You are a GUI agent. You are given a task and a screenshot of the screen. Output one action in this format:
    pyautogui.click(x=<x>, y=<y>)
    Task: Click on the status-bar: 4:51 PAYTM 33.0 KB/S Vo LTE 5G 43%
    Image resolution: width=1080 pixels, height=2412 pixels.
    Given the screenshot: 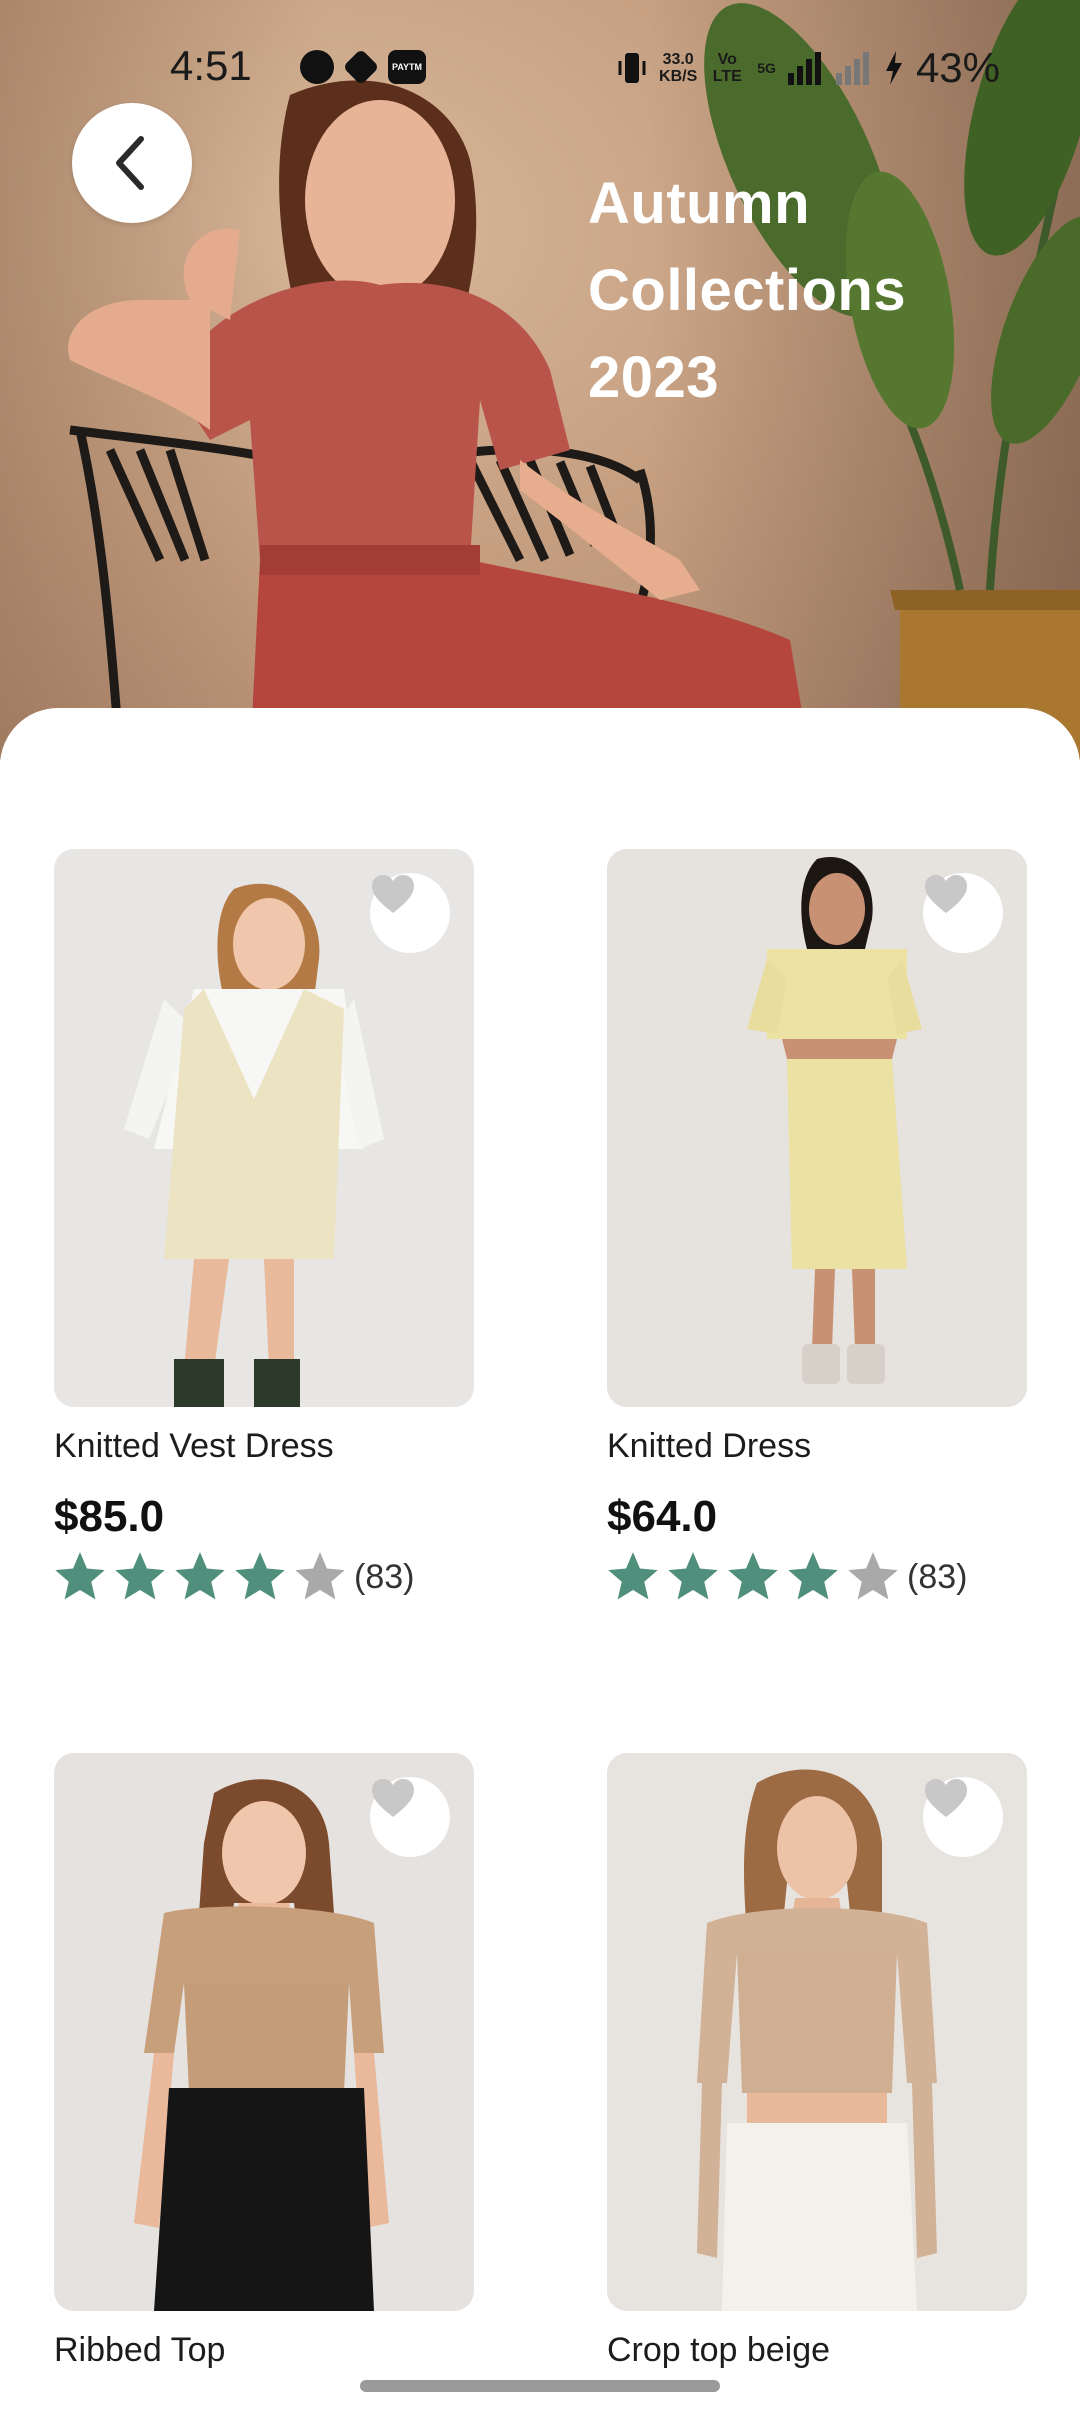 What is the action you would take?
    pyautogui.click(x=540, y=70)
    